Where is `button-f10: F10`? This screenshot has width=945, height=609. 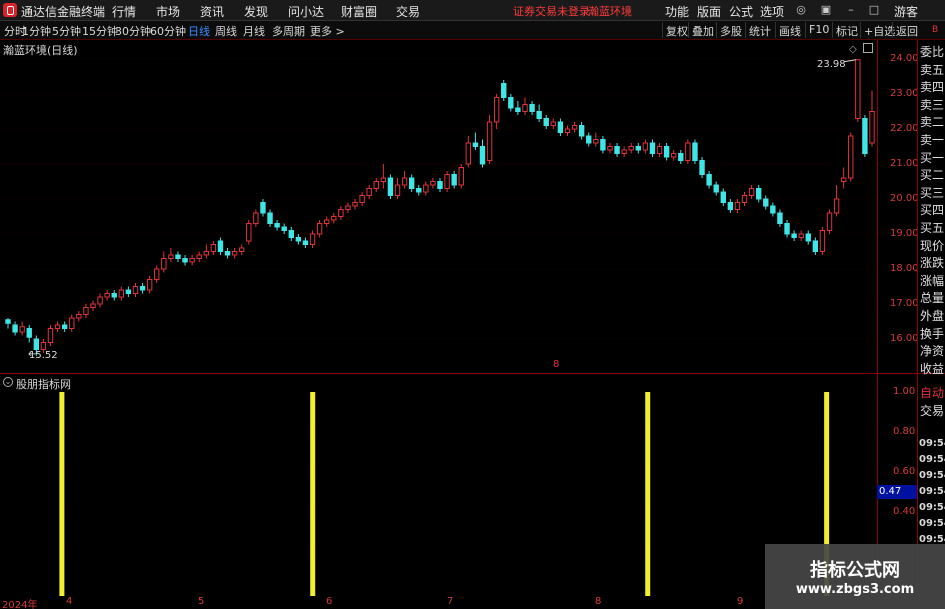
button-f10: F10 is located at coordinates (818, 30).